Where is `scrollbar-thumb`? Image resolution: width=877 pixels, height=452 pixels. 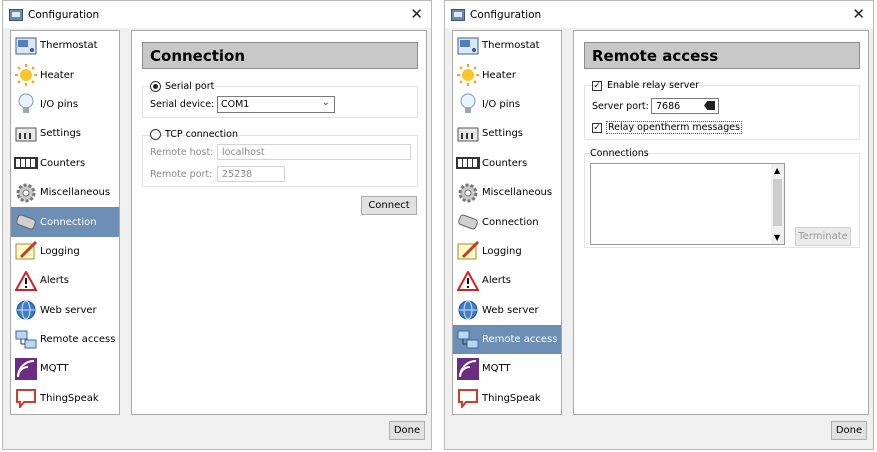 scrollbar-thumb is located at coordinates (777, 202).